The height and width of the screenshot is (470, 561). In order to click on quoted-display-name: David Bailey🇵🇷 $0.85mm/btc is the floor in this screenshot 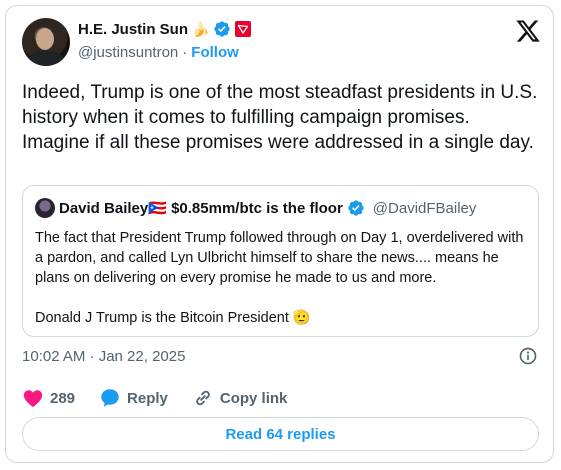, I will do `click(201, 208)`.